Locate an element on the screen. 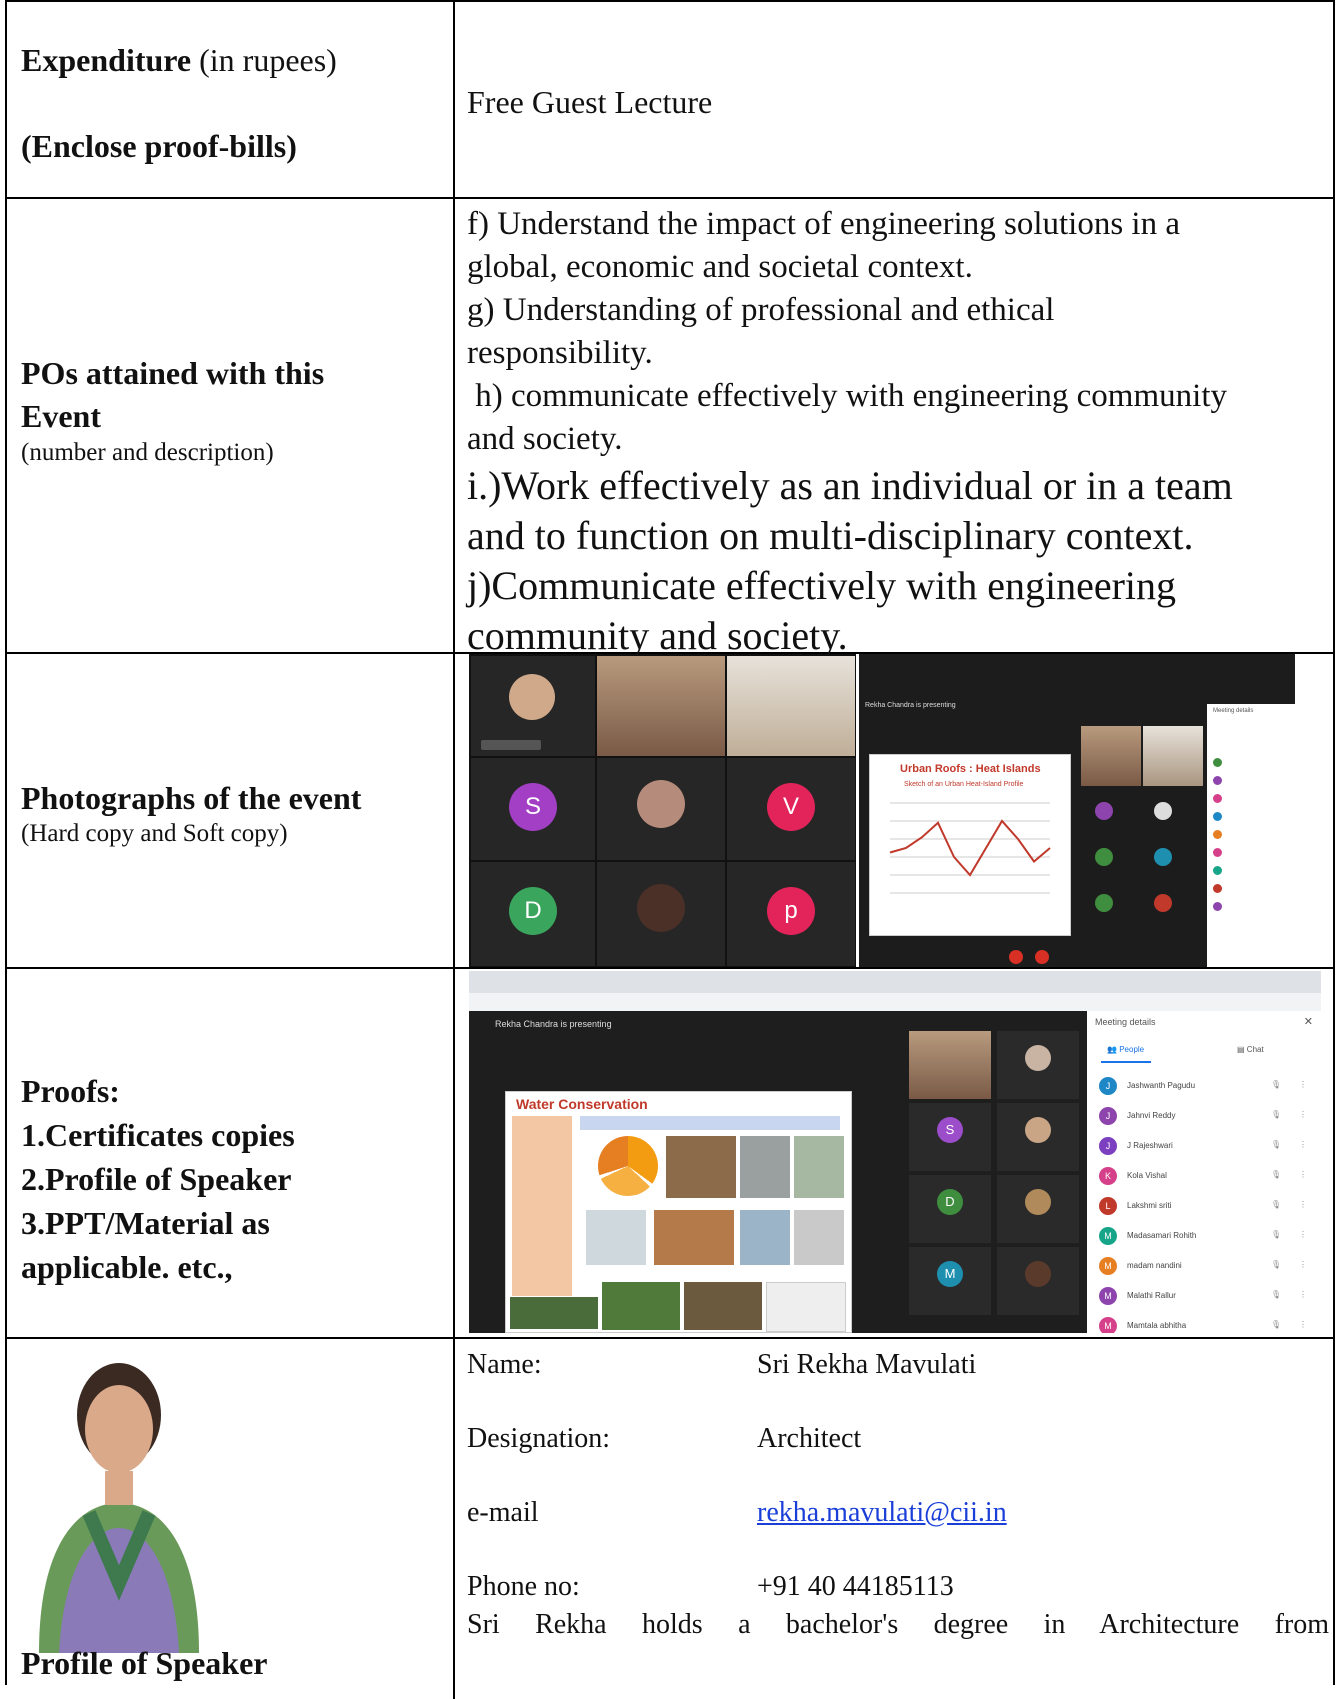  proof-item: 1.Certificates copies is located at coordinates (158, 1135).